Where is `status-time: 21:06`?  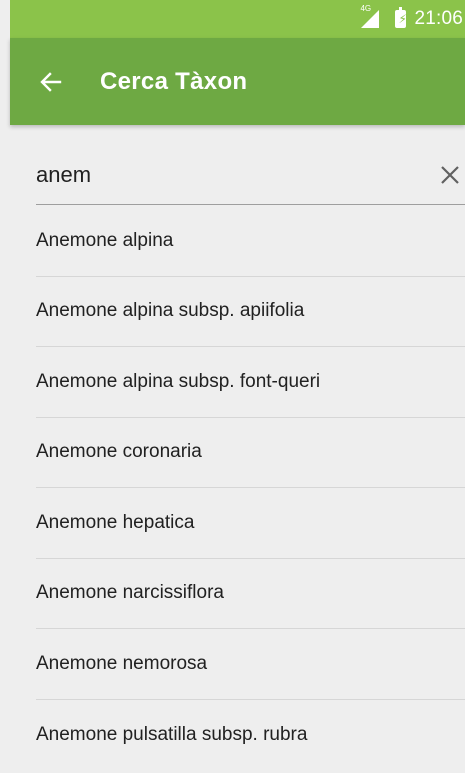 status-time: 21:06 is located at coordinates (438, 18).